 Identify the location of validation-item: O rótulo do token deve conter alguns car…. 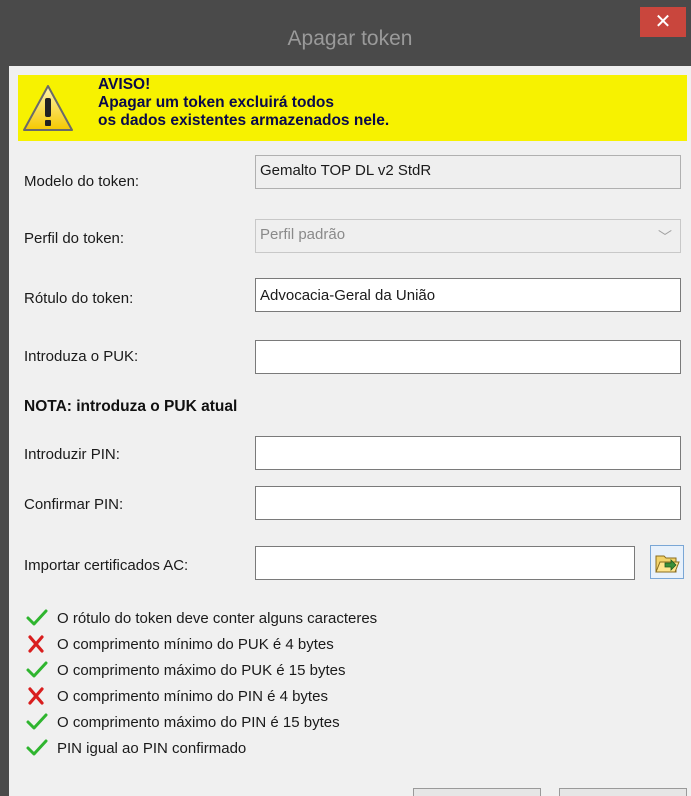
(201, 618).